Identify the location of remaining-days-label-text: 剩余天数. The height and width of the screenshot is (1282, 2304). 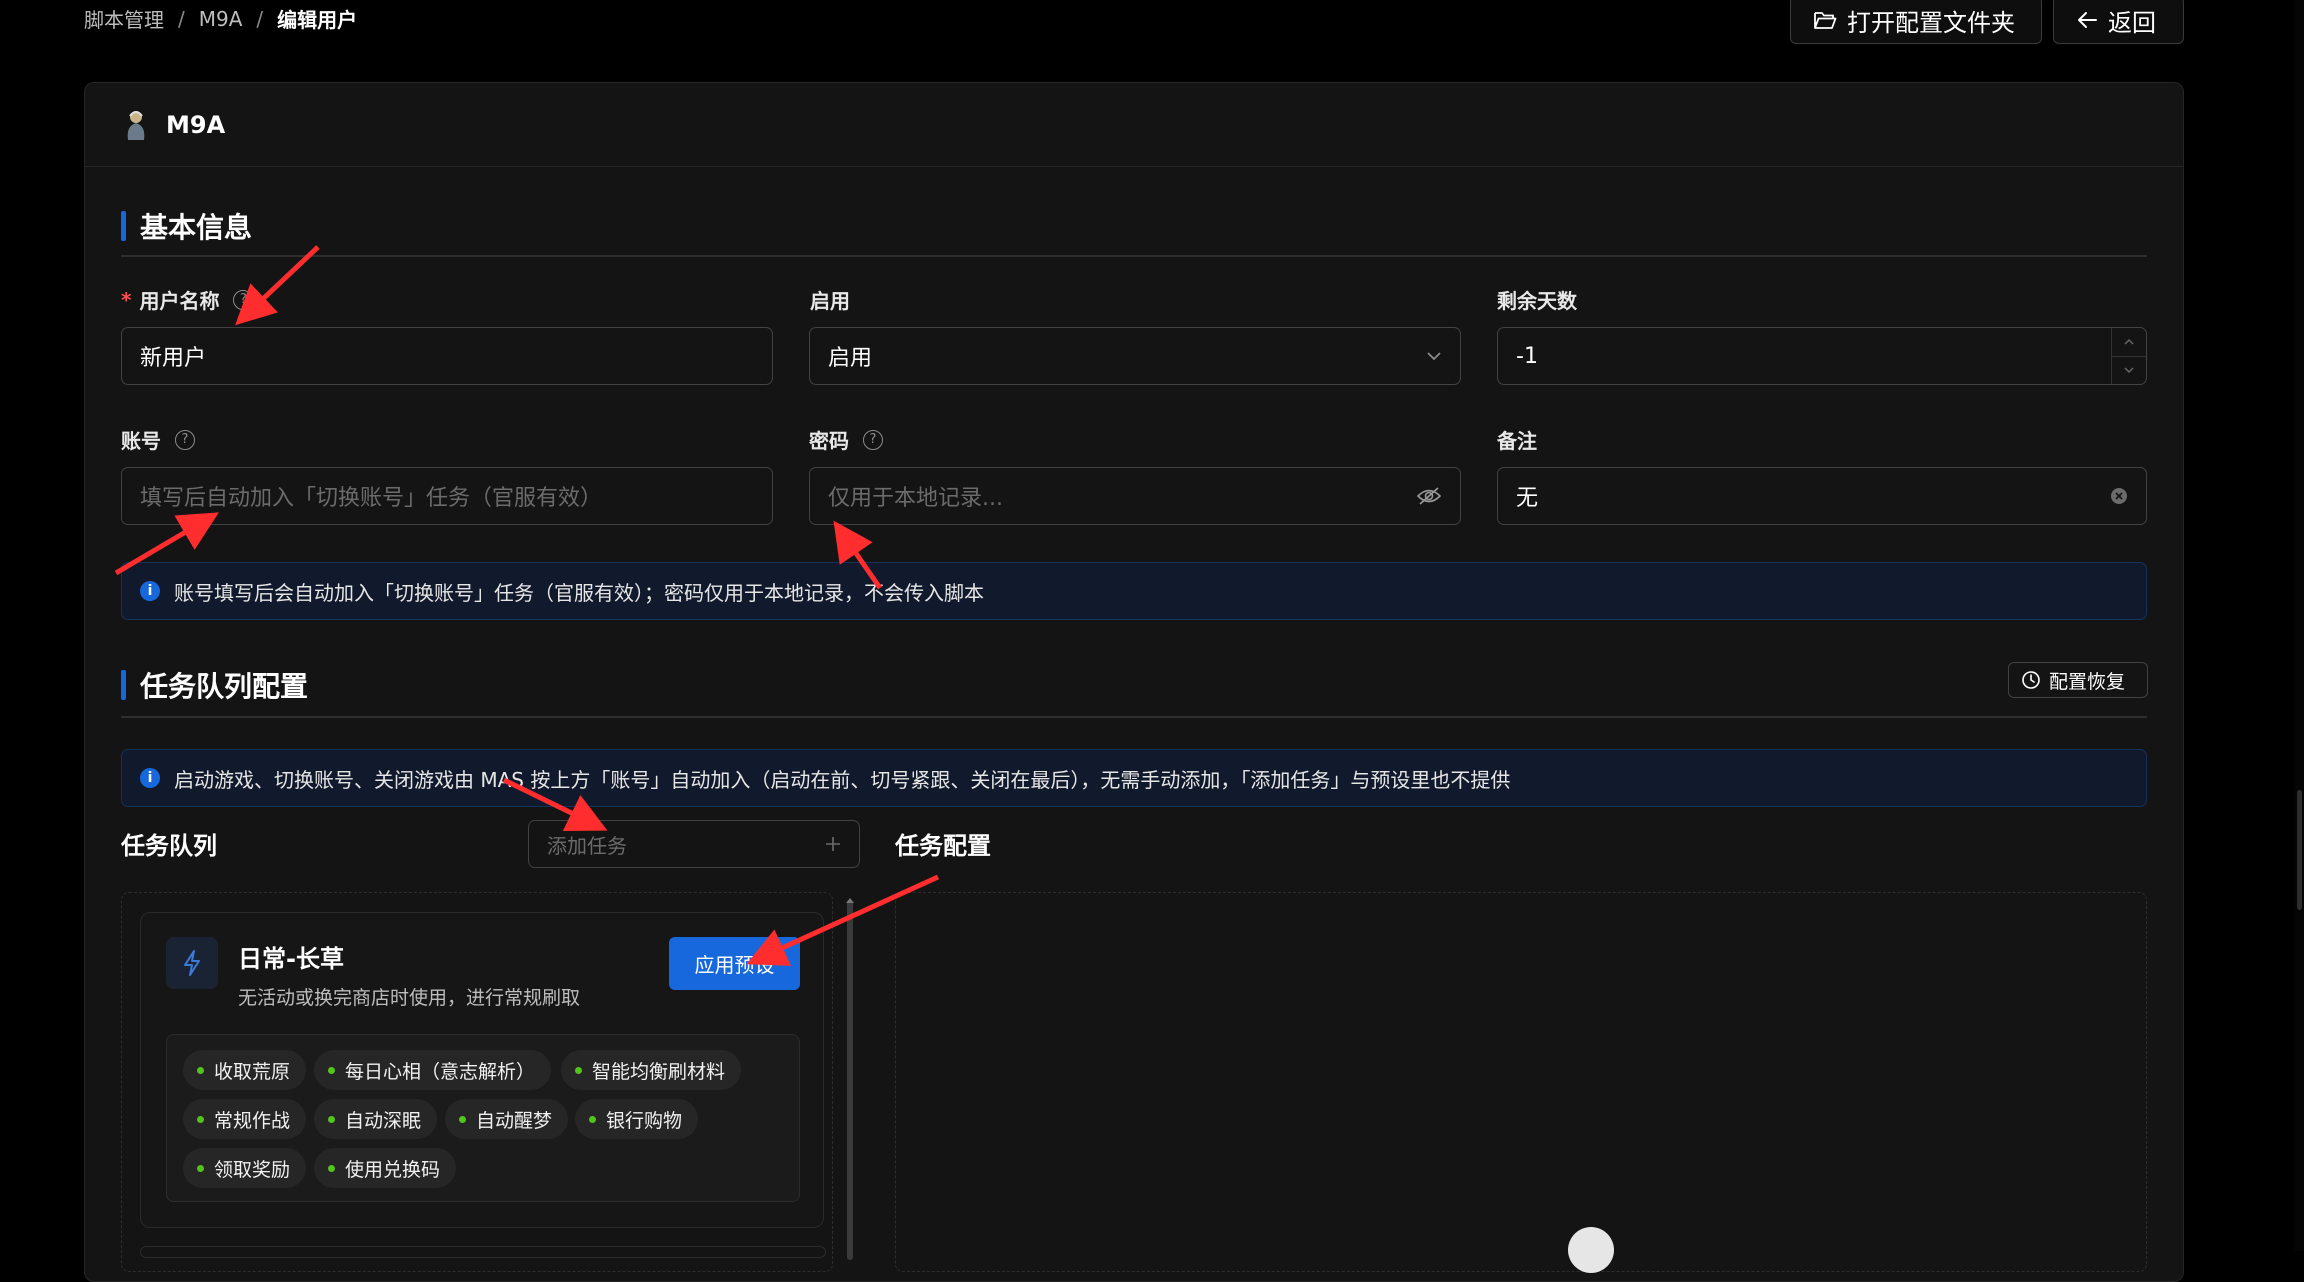
(1537, 301).